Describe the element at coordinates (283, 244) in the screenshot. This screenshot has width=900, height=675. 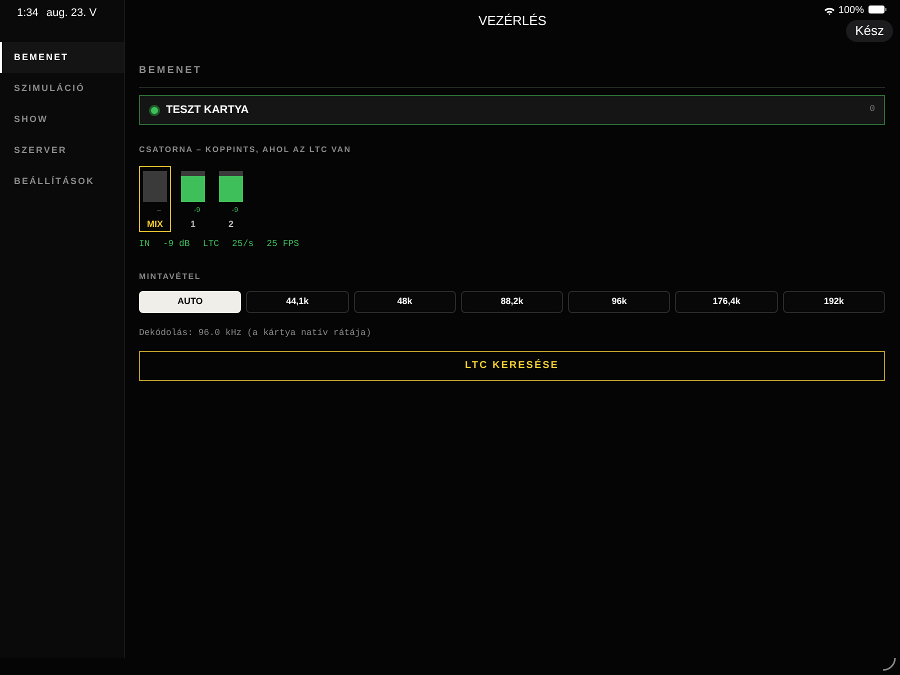
I see `readout-value: 25 FPS` at that location.